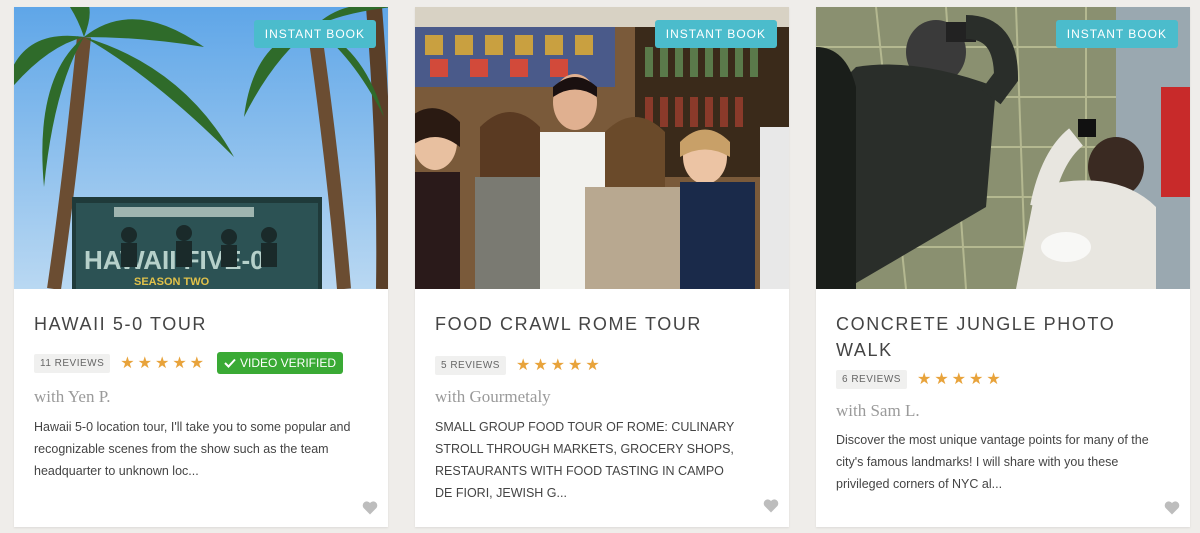 Image resolution: width=1200 pixels, height=533 pixels. I want to click on host-name: with Sam L., so click(878, 411).